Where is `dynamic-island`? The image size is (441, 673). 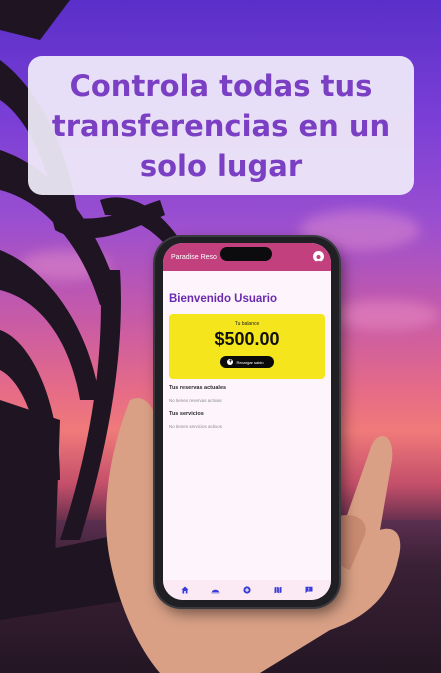 dynamic-island is located at coordinates (246, 254).